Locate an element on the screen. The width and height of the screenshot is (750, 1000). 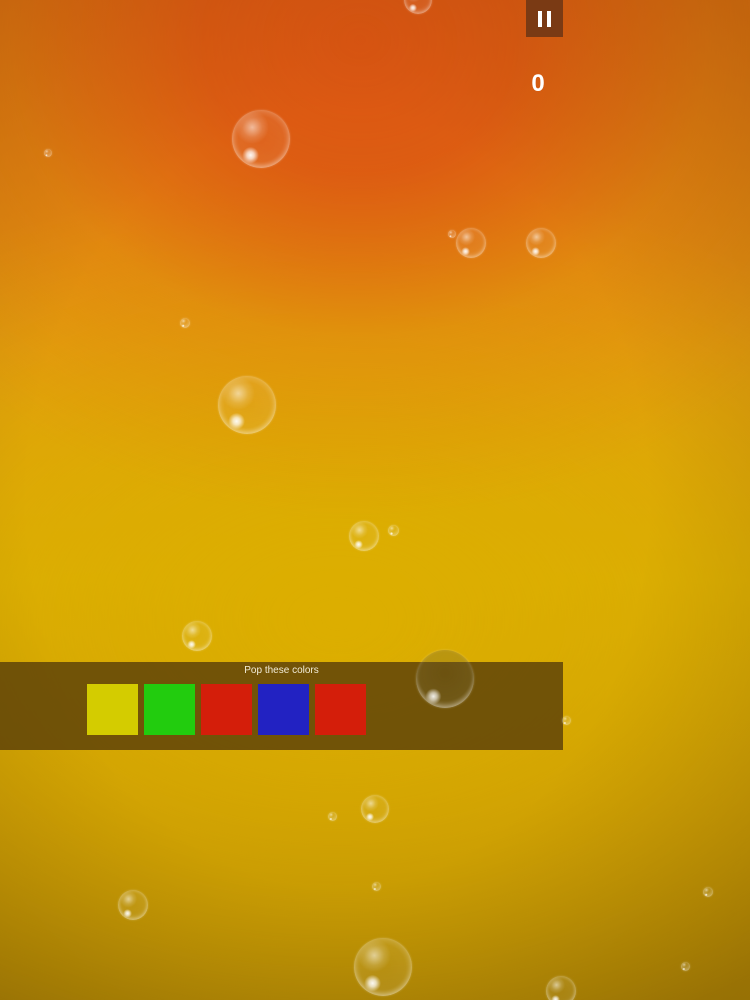
pause-button is located at coordinates (544, 18).